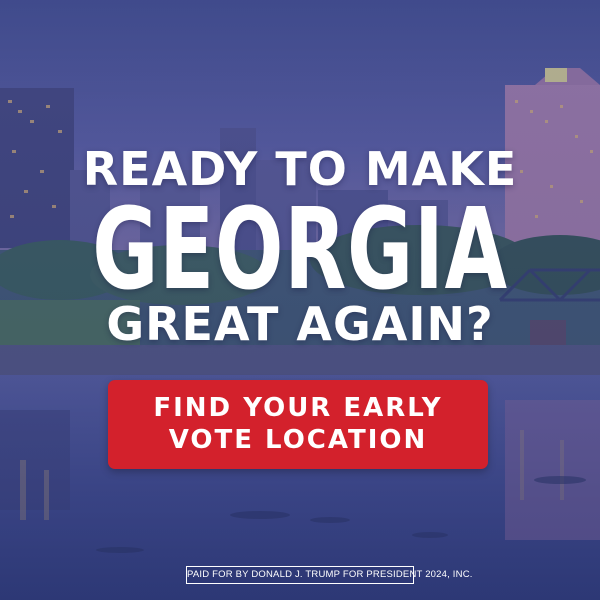 The image size is (600, 600). What do you see at coordinates (298, 408) in the screenshot?
I see `cta-label-line-1: FIND YOUR EARLY` at bounding box center [298, 408].